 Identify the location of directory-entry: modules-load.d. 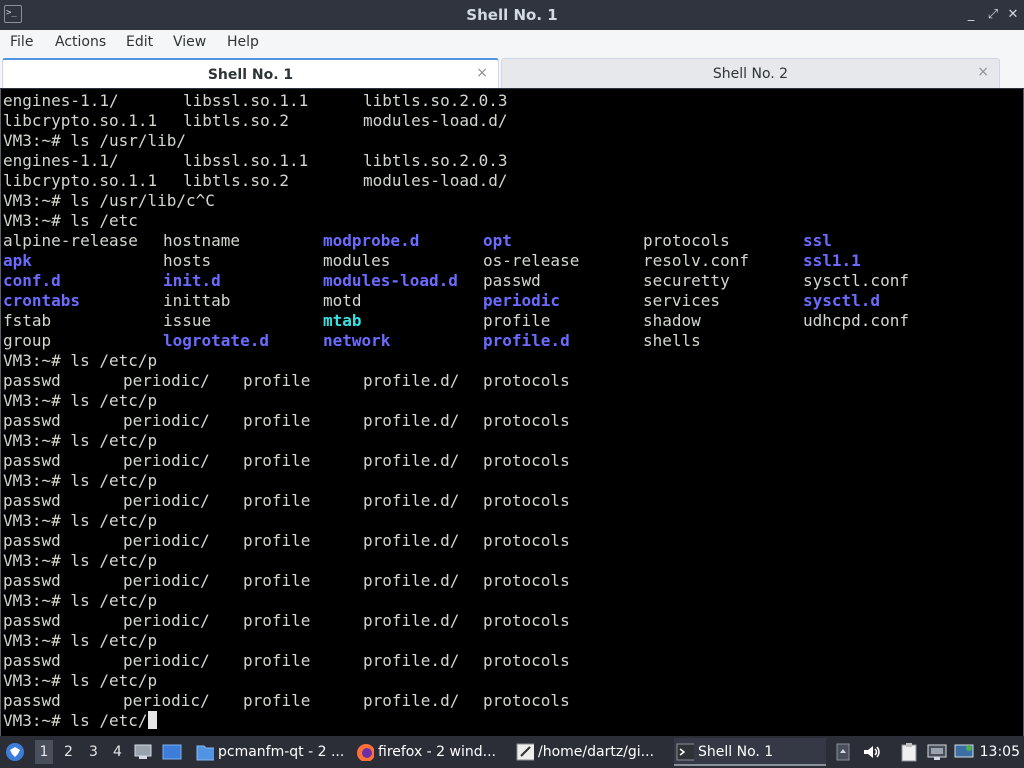
(390, 280).